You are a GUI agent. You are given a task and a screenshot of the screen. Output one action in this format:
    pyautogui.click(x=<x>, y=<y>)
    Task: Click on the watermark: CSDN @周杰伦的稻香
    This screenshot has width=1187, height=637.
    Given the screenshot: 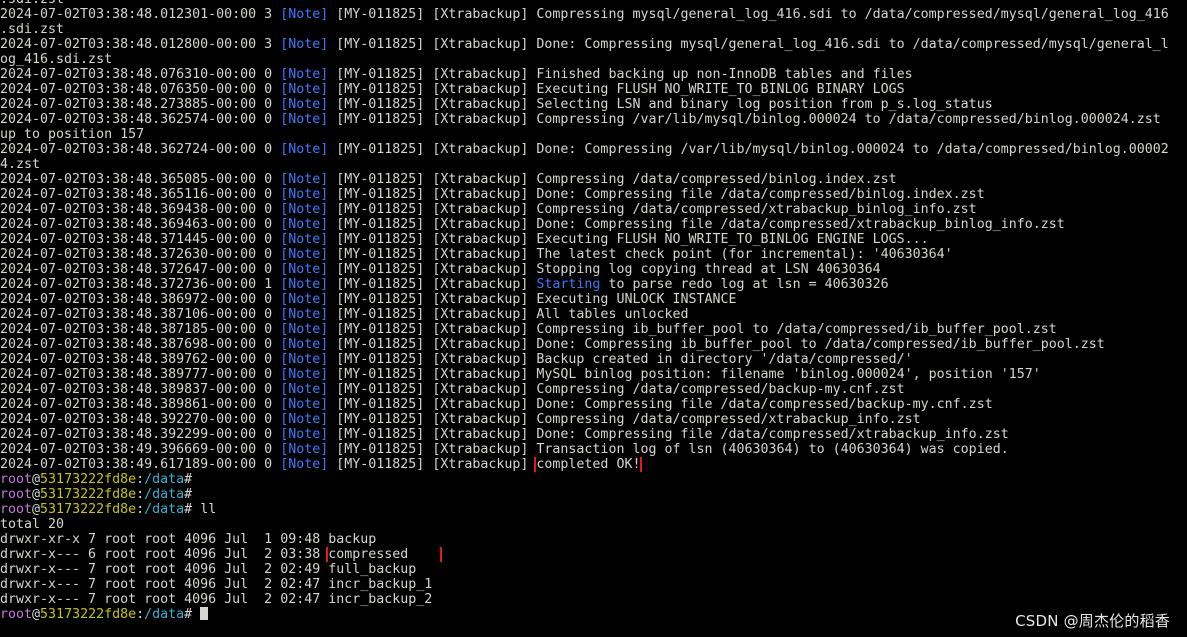 What is the action you would take?
    pyautogui.click(x=1092, y=621)
    